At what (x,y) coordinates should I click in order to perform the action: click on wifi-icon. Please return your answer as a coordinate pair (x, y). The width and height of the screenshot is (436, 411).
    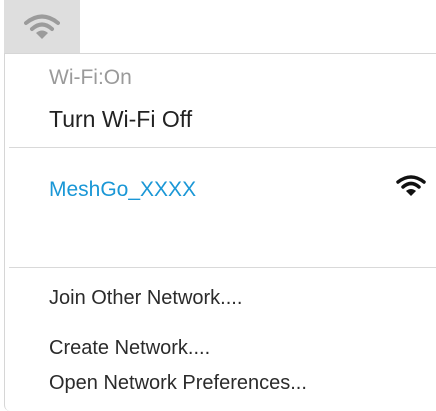
    Looking at the image, I should click on (42, 26).